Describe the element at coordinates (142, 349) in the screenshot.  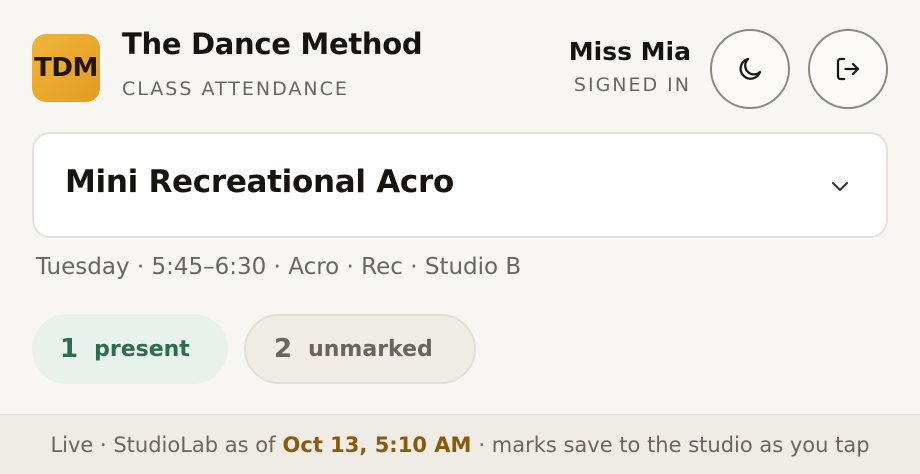
I see `present-label: present` at that location.